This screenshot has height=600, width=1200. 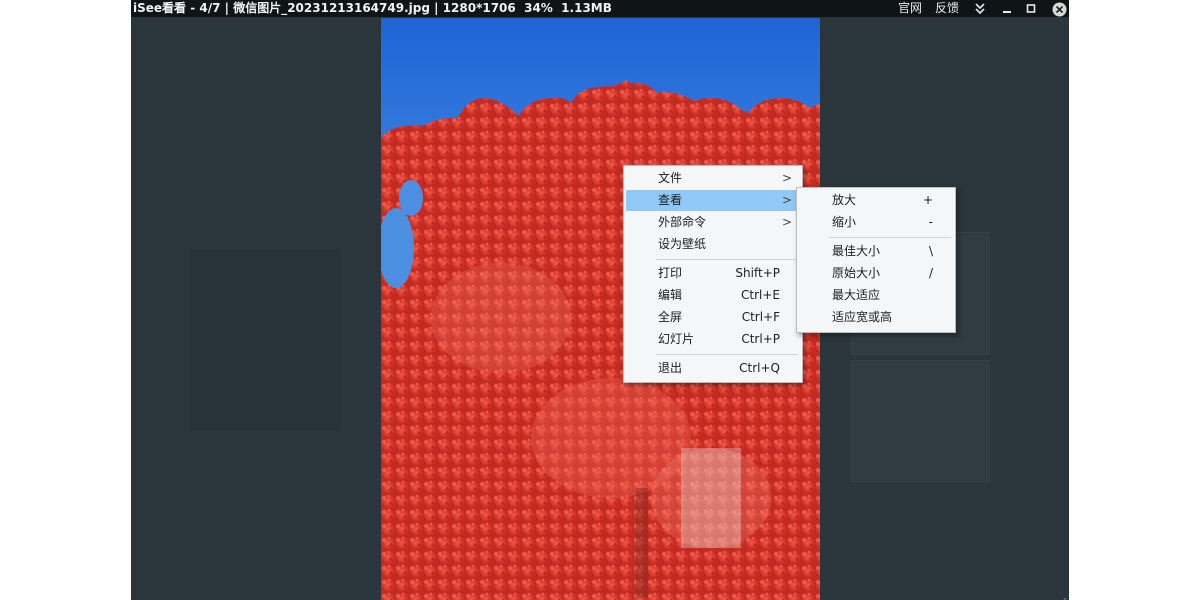 What do you see at coordinates (760, 339) in the screenshot?
I see `menu-item-shortcut: Ctrl+P` at bounding box center [760, 339].